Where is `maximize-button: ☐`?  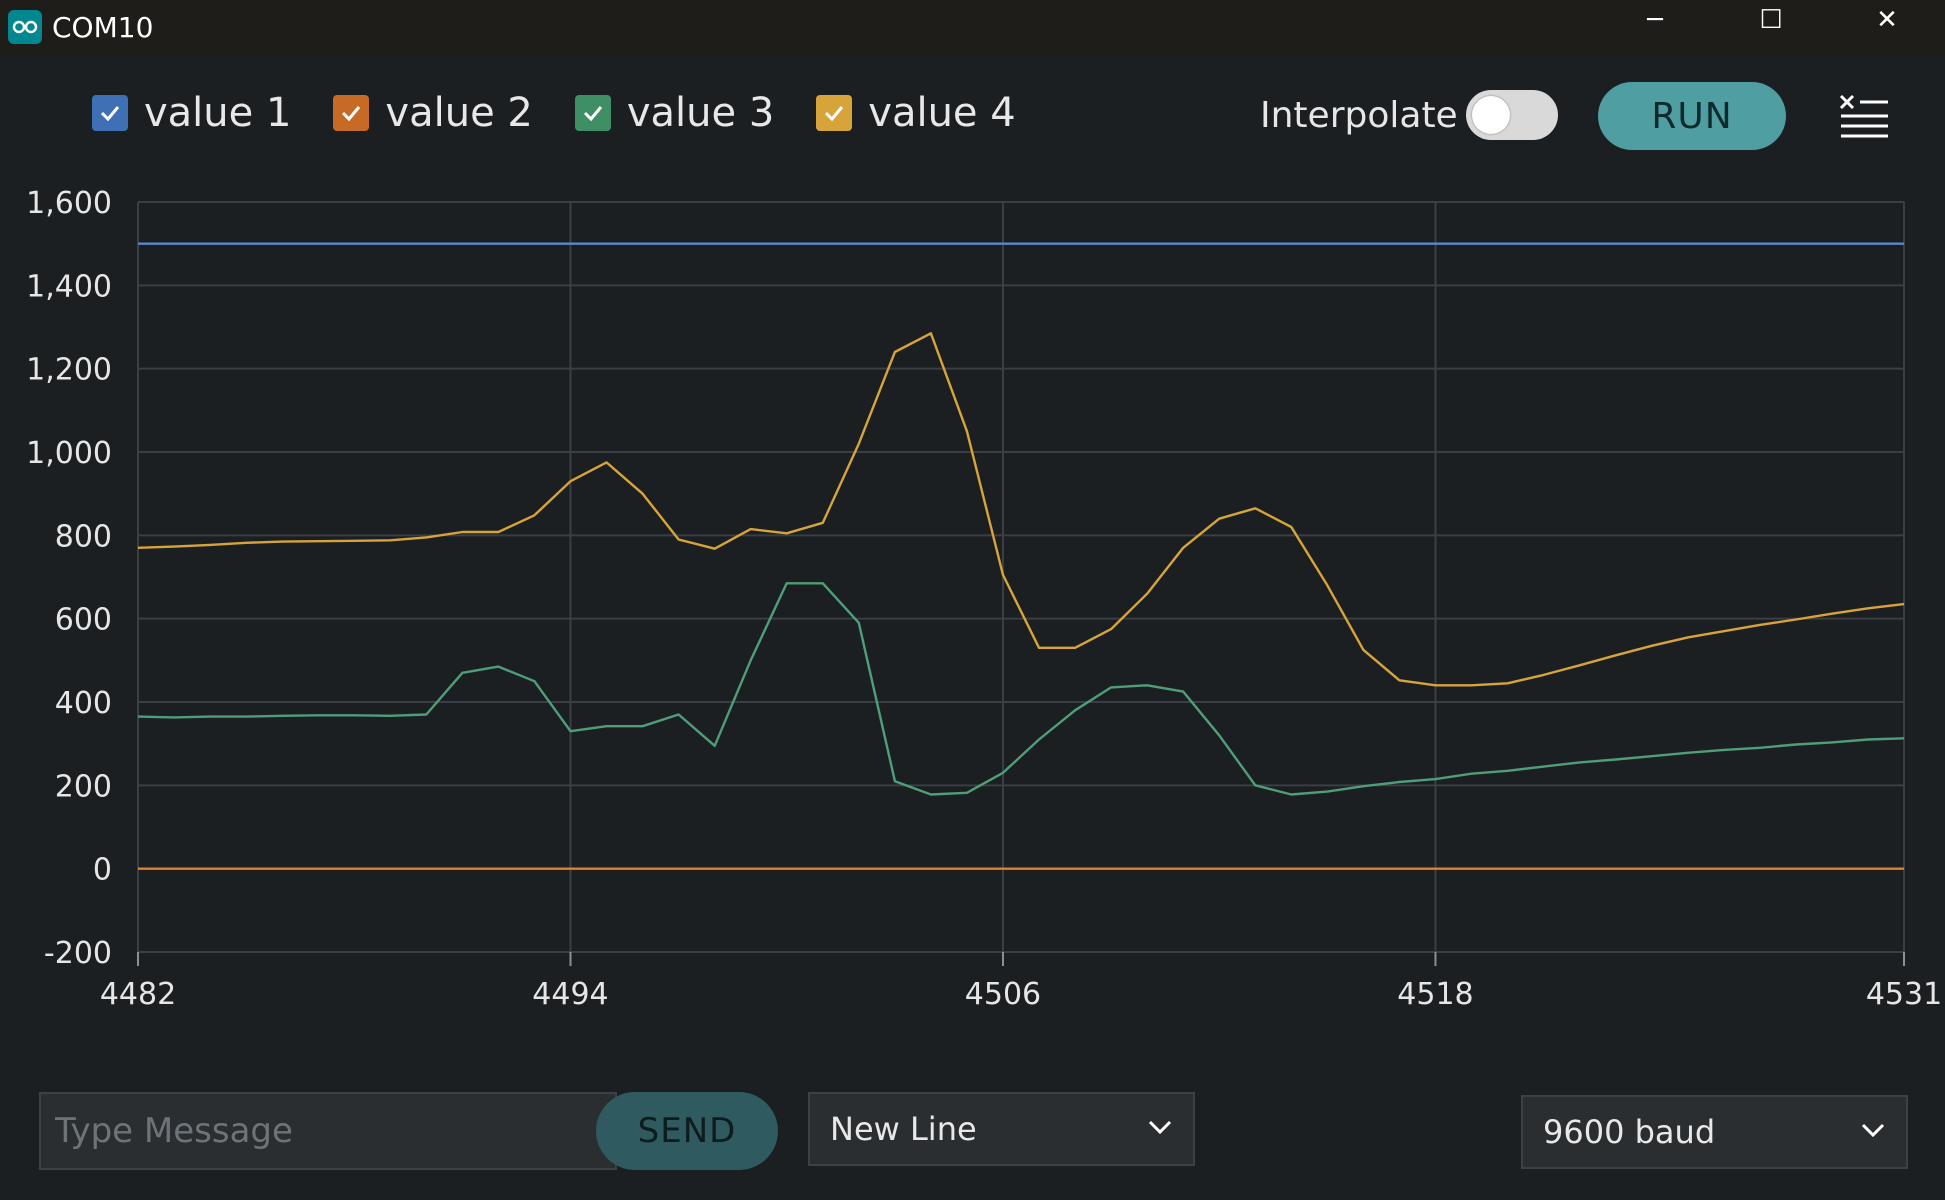
maximize-button: ☐ is located at coordinates (1771, 20).